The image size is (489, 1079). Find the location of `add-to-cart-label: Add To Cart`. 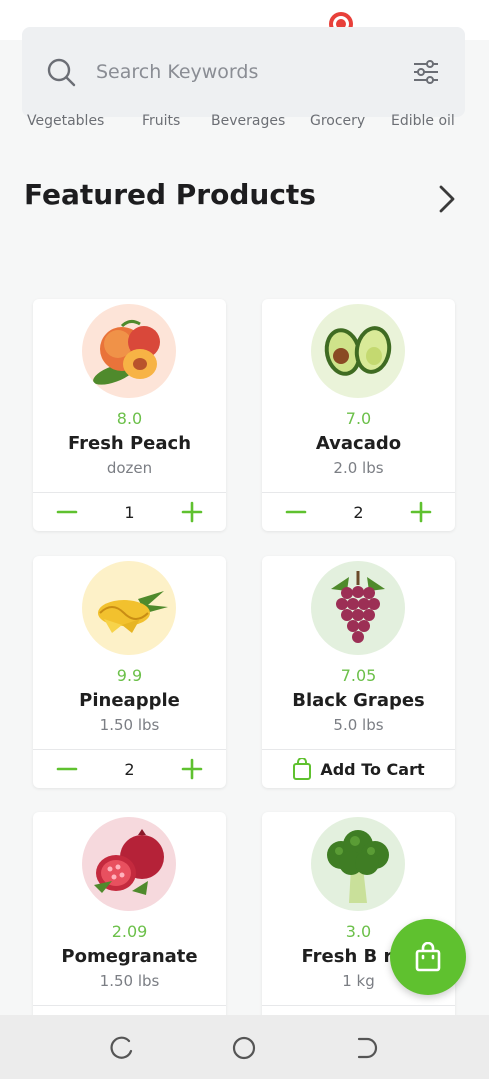

add-to-cart-label: Add To Cart is located at coordinates (372, 769).